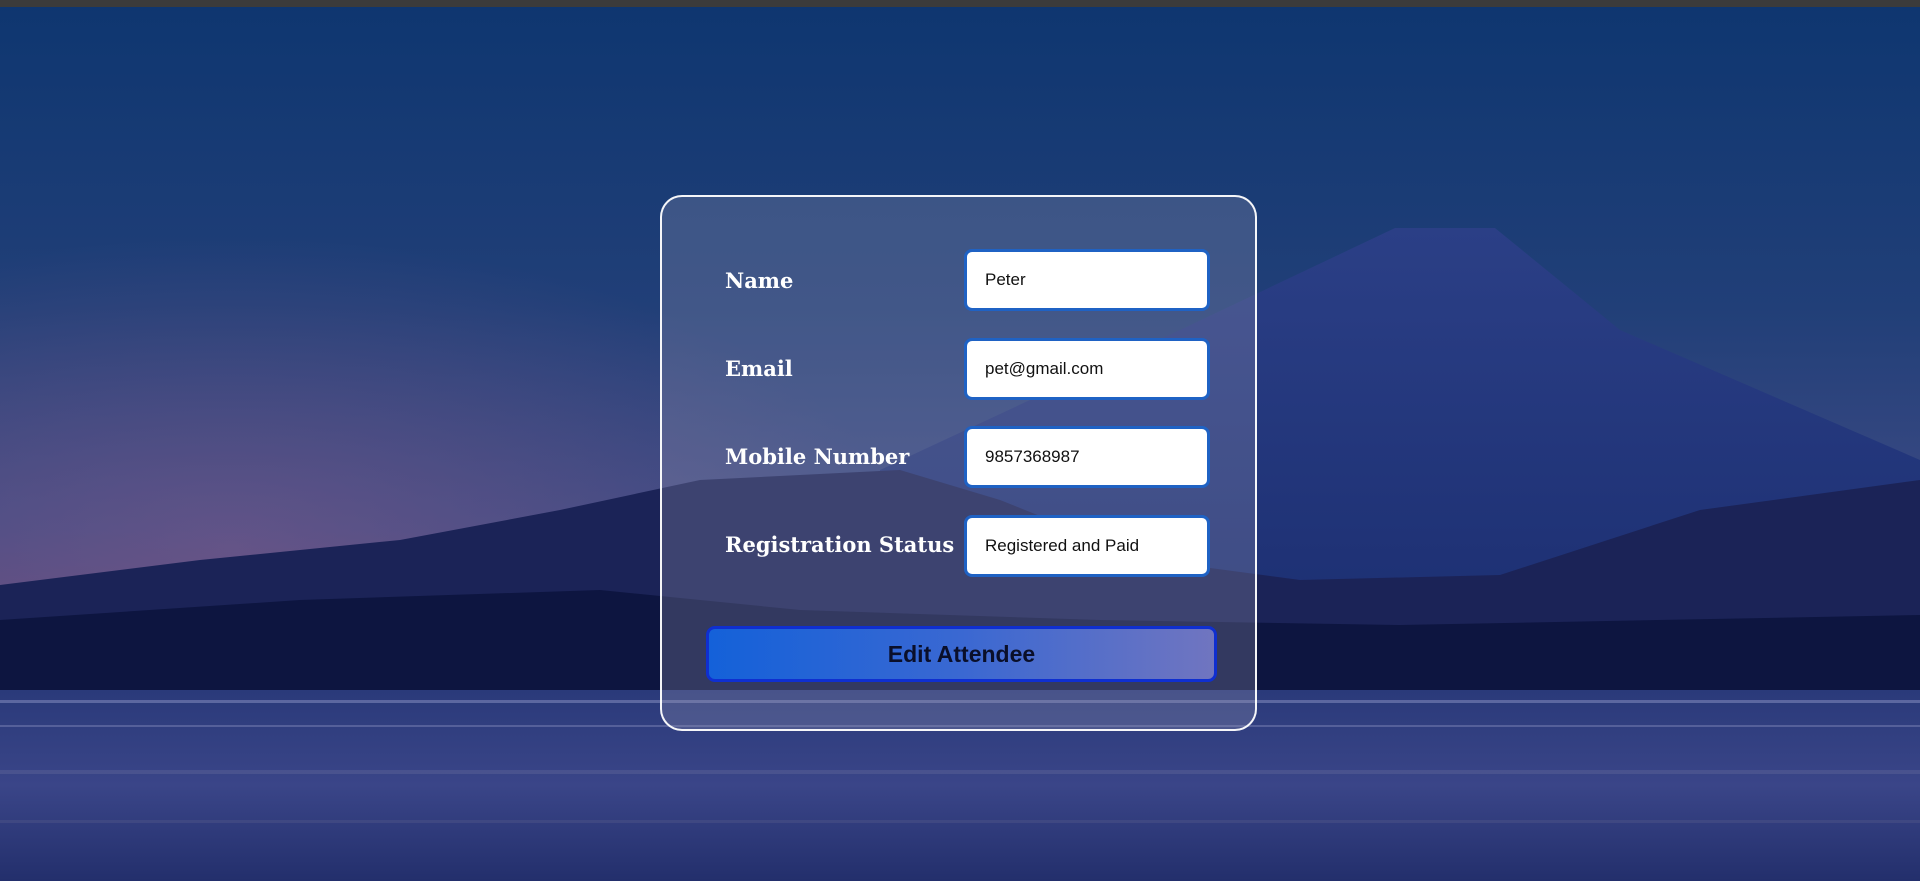  I want to click on edit-attendee-button: Edit Attendee, so click(961, 654).